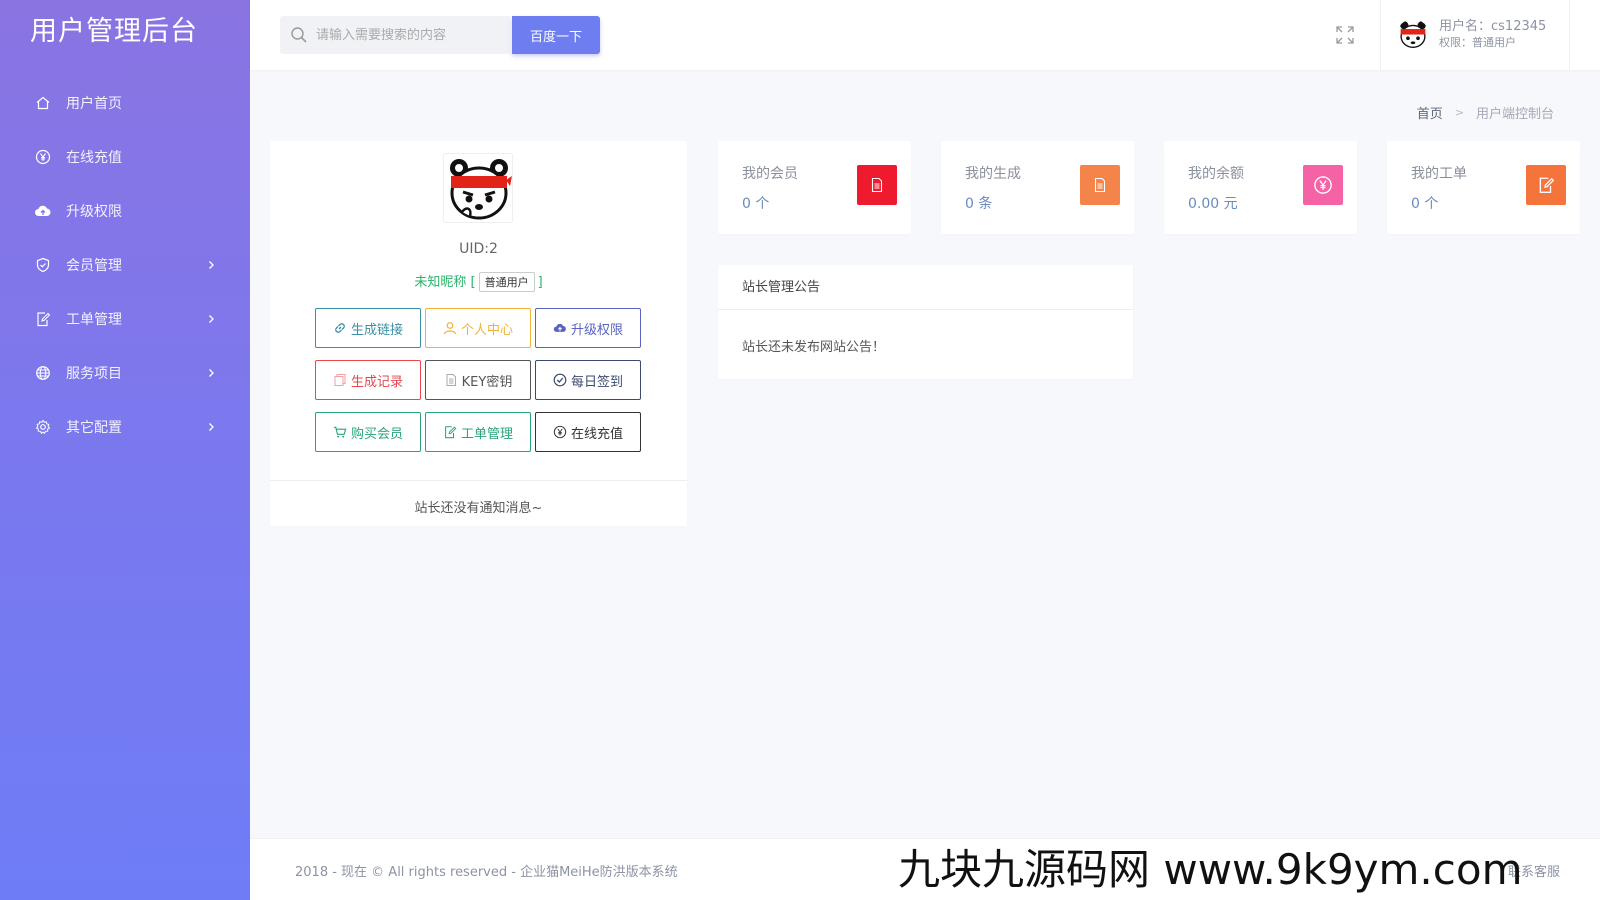  I want to click on sidebar-item-recharge: 在线充值, so click(125, 157).